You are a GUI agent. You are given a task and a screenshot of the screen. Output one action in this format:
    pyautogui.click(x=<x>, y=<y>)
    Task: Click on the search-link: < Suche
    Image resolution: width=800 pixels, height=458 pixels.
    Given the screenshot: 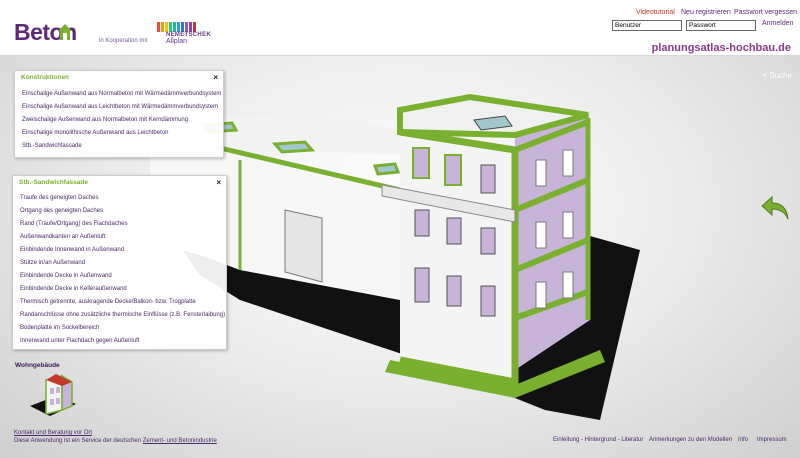 What is the action you would take?
    pyautogui.click(x=777, y=75)
    